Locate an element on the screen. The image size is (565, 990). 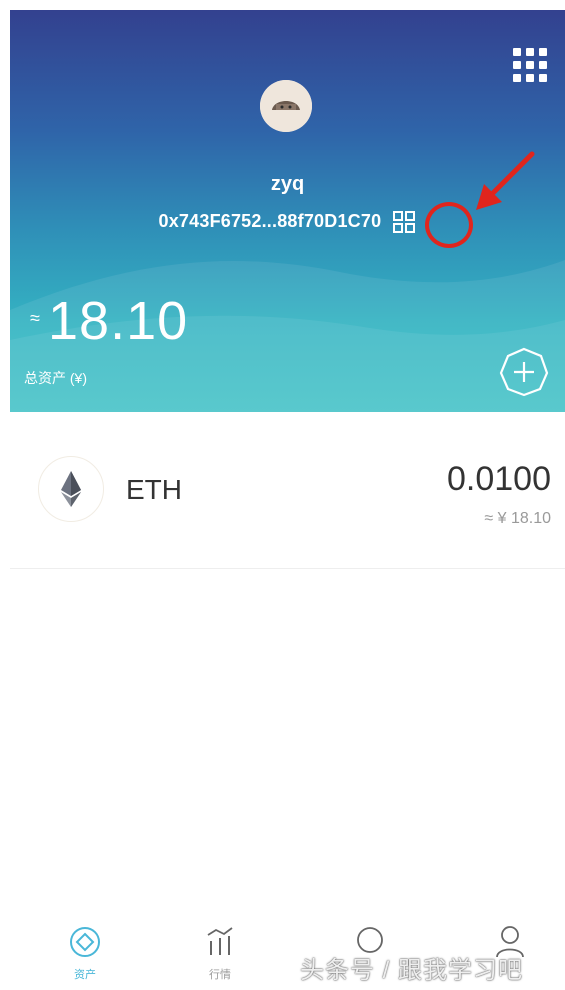
tab-assets-label: 资产 is located at coordinates (85, 975).